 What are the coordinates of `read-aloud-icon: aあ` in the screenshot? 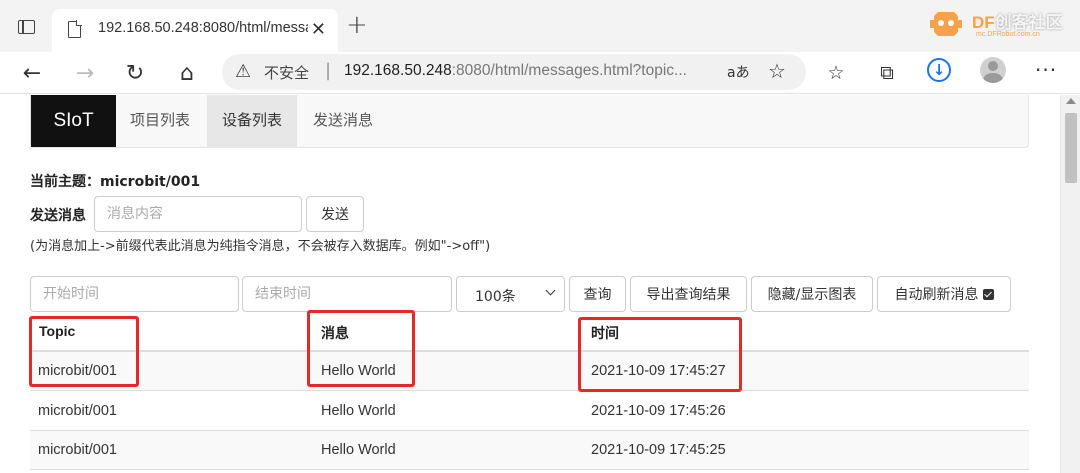 It's located at (738, 72).